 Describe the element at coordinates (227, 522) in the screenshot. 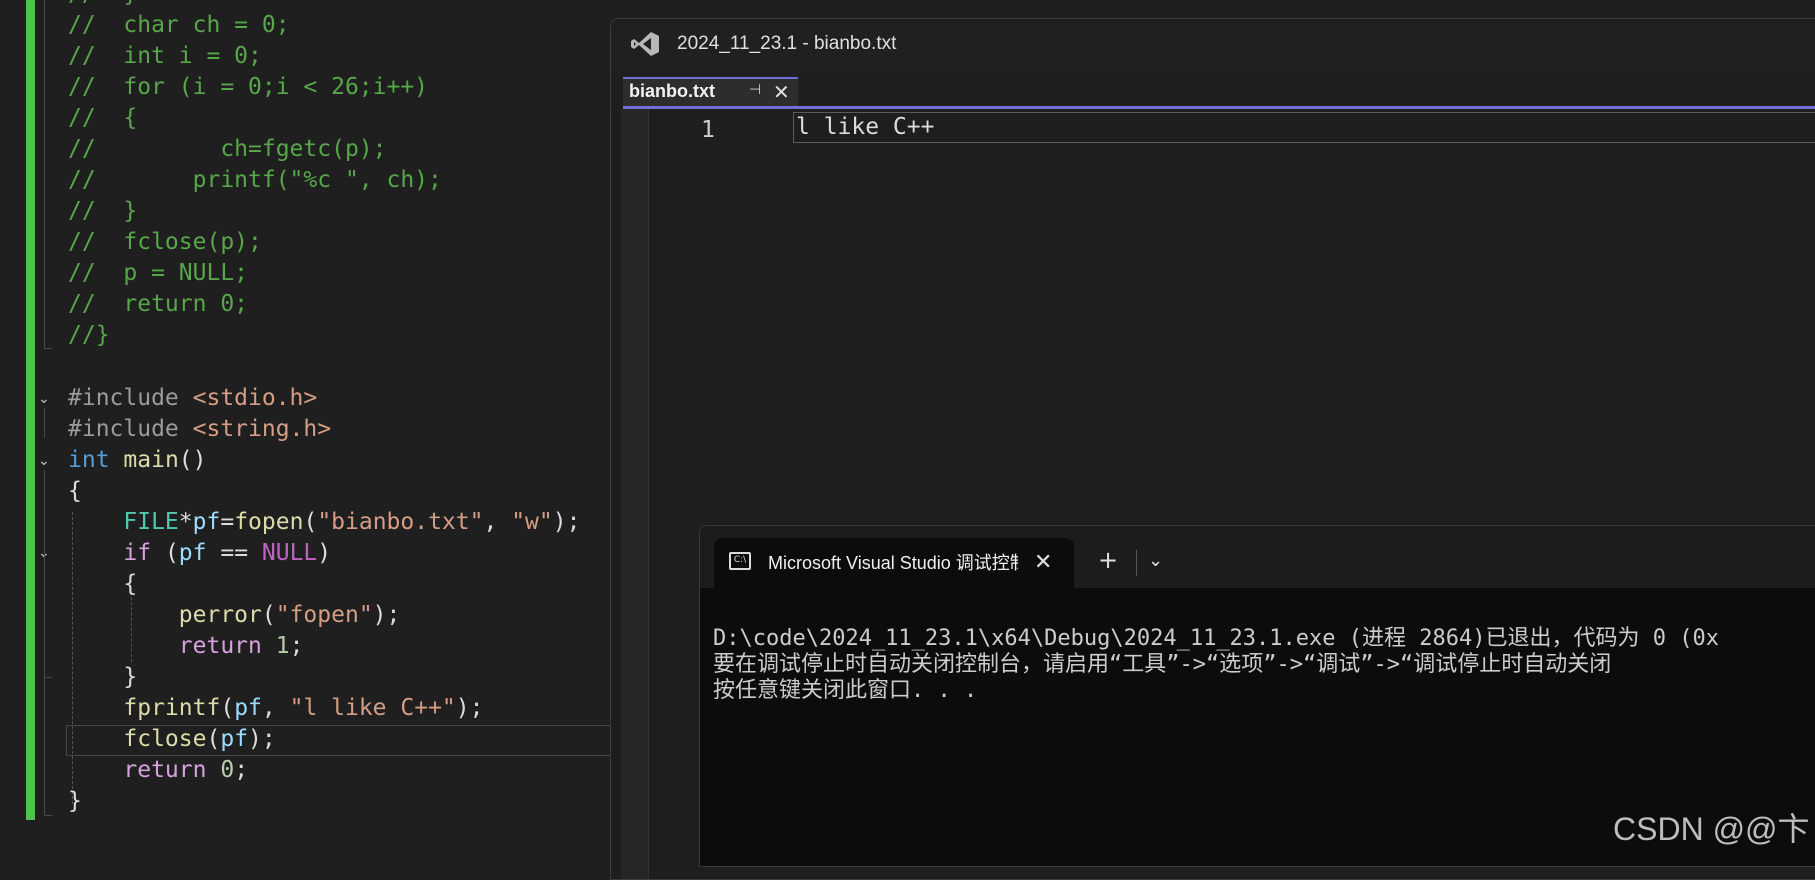

I see `code-token: =` at that location.